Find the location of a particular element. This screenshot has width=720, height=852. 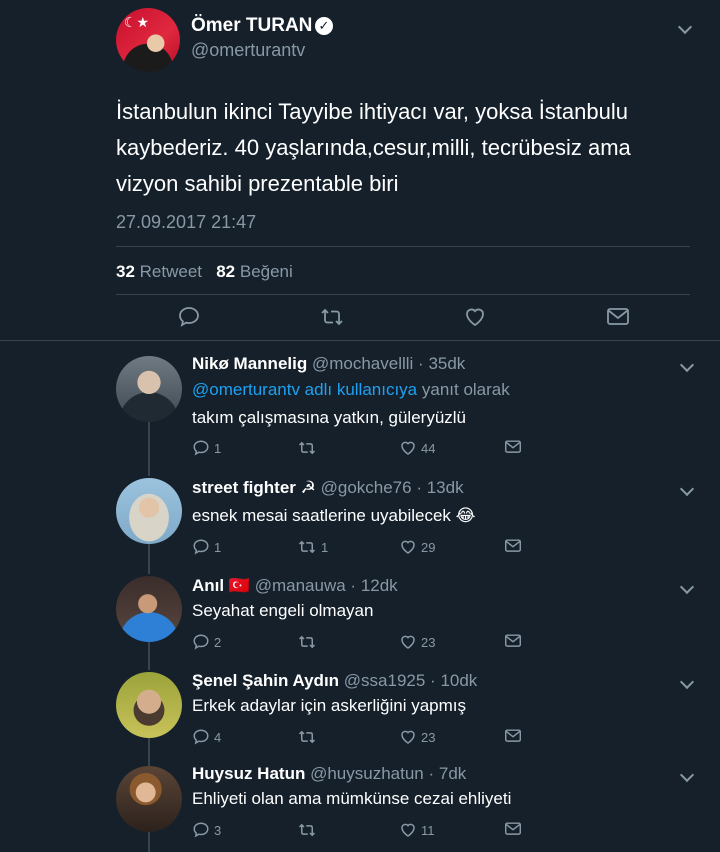

tweet-stats: 32 Retweet 82 Beğeni is located at coordinates (204, 272).